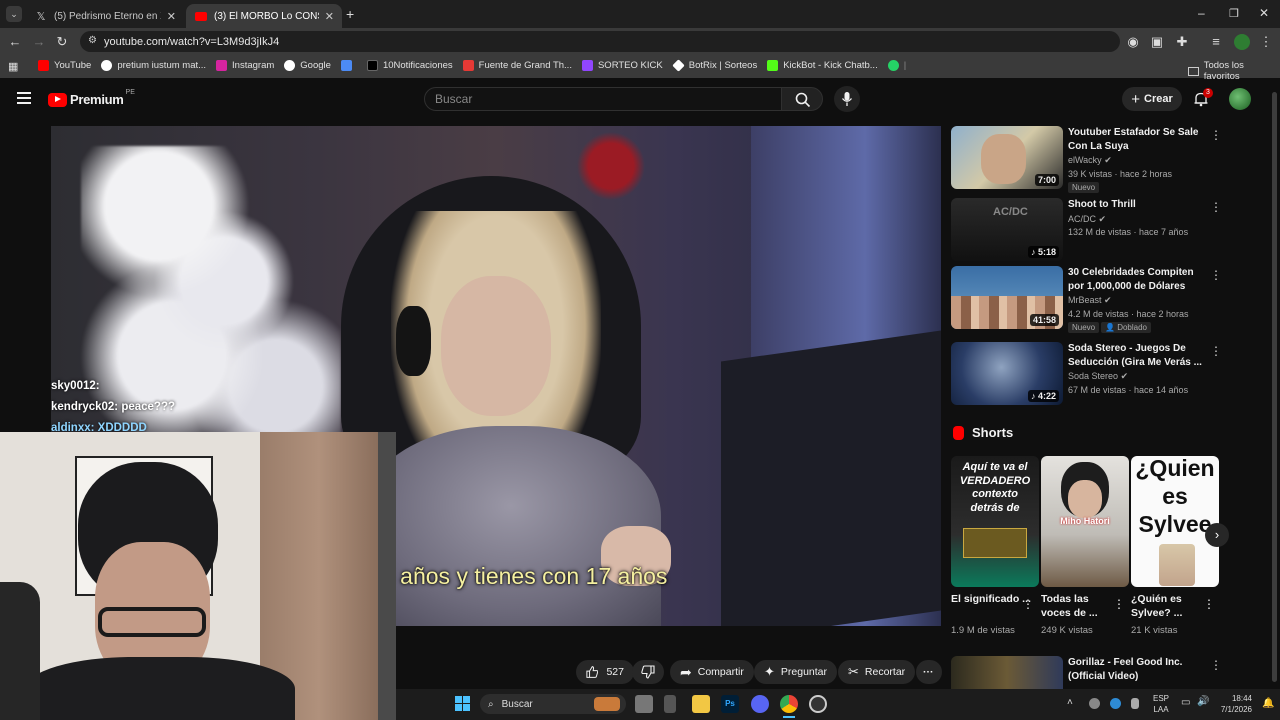 The image size is (1280, 720). I want to click on all-bookmarks: Todos los favoritos, so click(1234, 71).